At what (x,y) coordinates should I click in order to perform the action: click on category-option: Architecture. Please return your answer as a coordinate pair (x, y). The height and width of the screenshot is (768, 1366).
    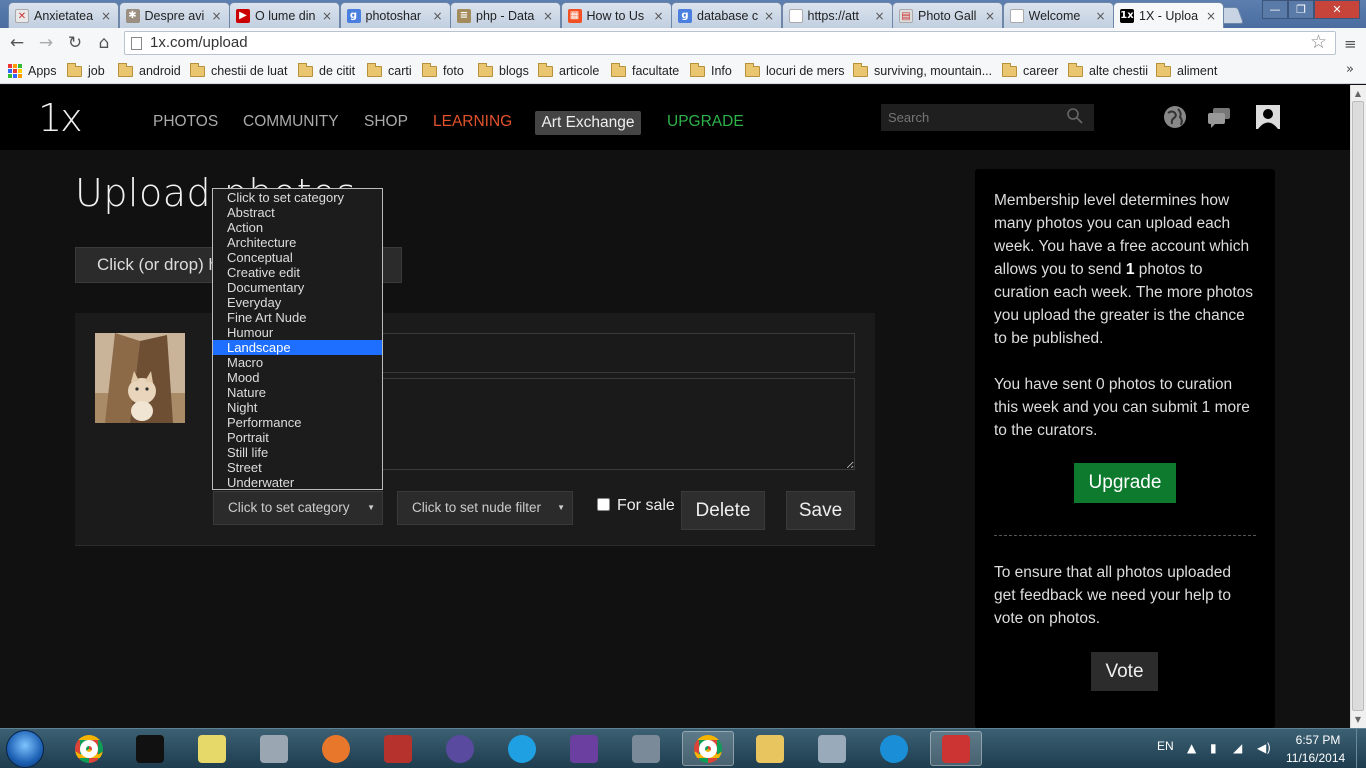
    Looking at the image, I should click on (297, 242).